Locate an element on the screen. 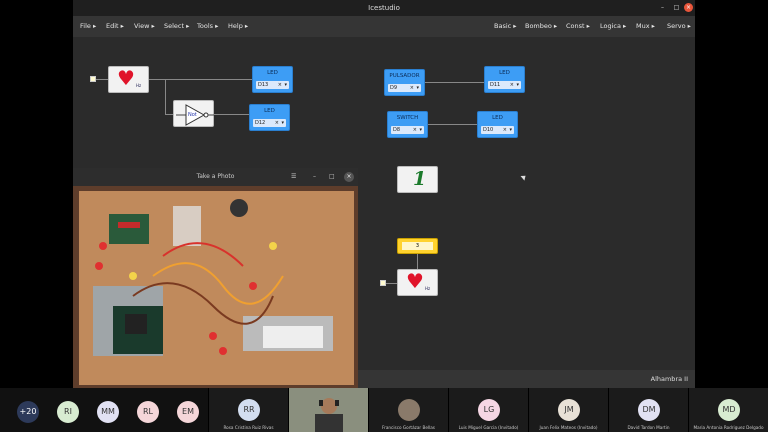  menu-tools: Tools ▸ is located at coordinates (207, 26).